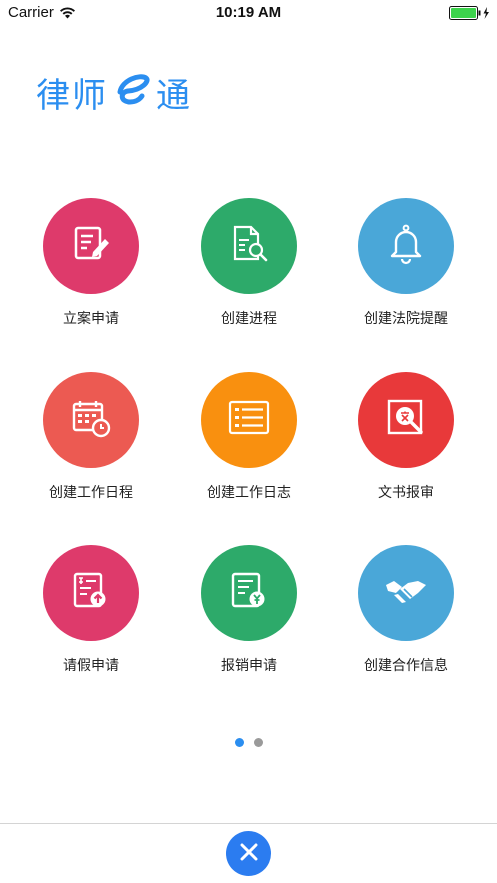 This screenshot has width=497, height=883. I want to click on tile-label: 创建合作信息, so click(406, 666).